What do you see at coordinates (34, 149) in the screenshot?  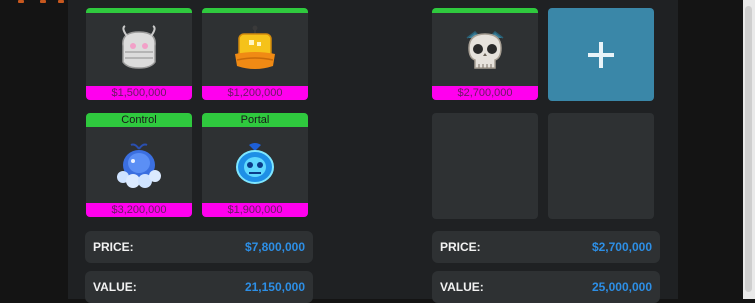 I see `left-gutter` at bounding box center [34, 149].